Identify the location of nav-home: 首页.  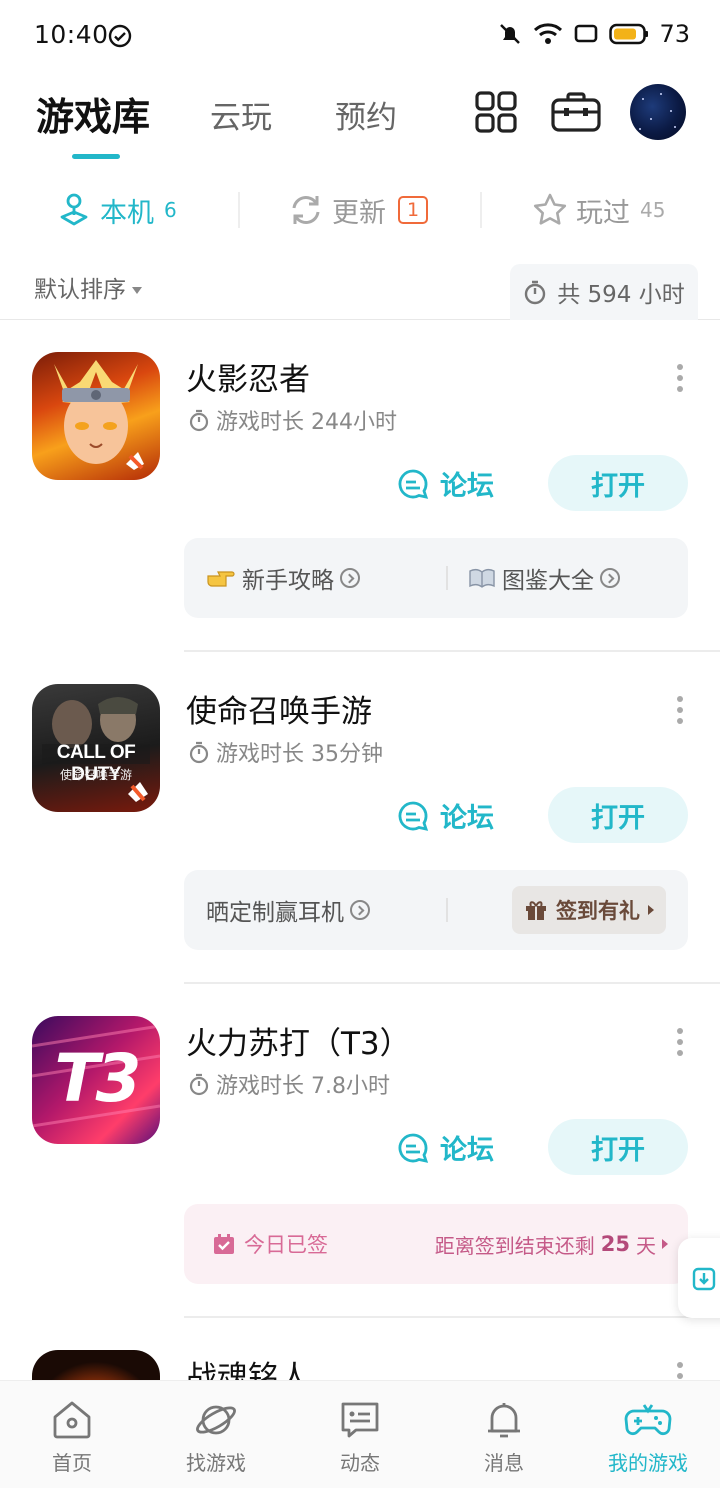
(72, 1437).